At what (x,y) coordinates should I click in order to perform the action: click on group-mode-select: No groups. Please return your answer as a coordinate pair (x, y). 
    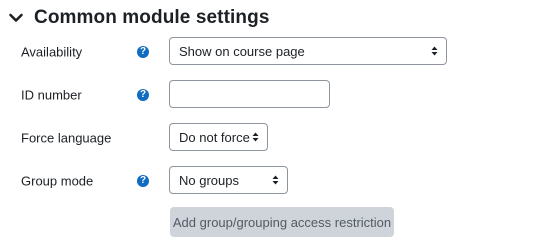
    Looking at the image, I should click on (228, 180).